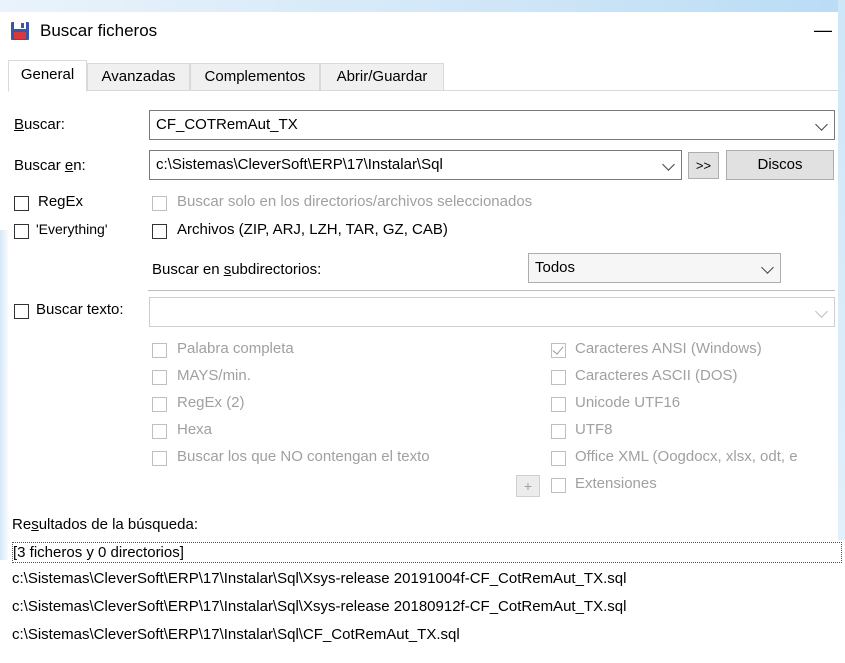  Describe the element at coordinates (21, 203) in the screenshot. I see `regex-checkbox` at that location.